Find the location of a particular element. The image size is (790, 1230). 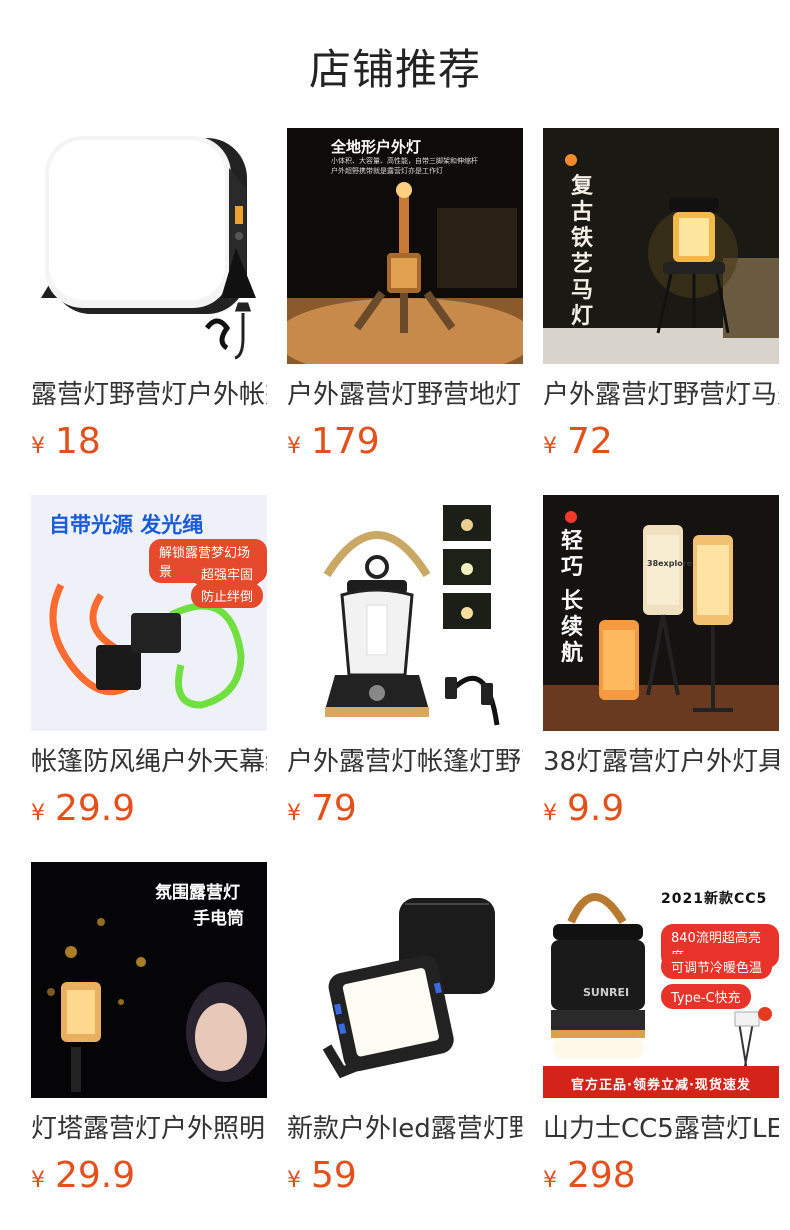

product-card: 轻巧 长续航 38explore 38灯露营灯户外灯具 ¥9.9 is located at coordinates (661, 665).